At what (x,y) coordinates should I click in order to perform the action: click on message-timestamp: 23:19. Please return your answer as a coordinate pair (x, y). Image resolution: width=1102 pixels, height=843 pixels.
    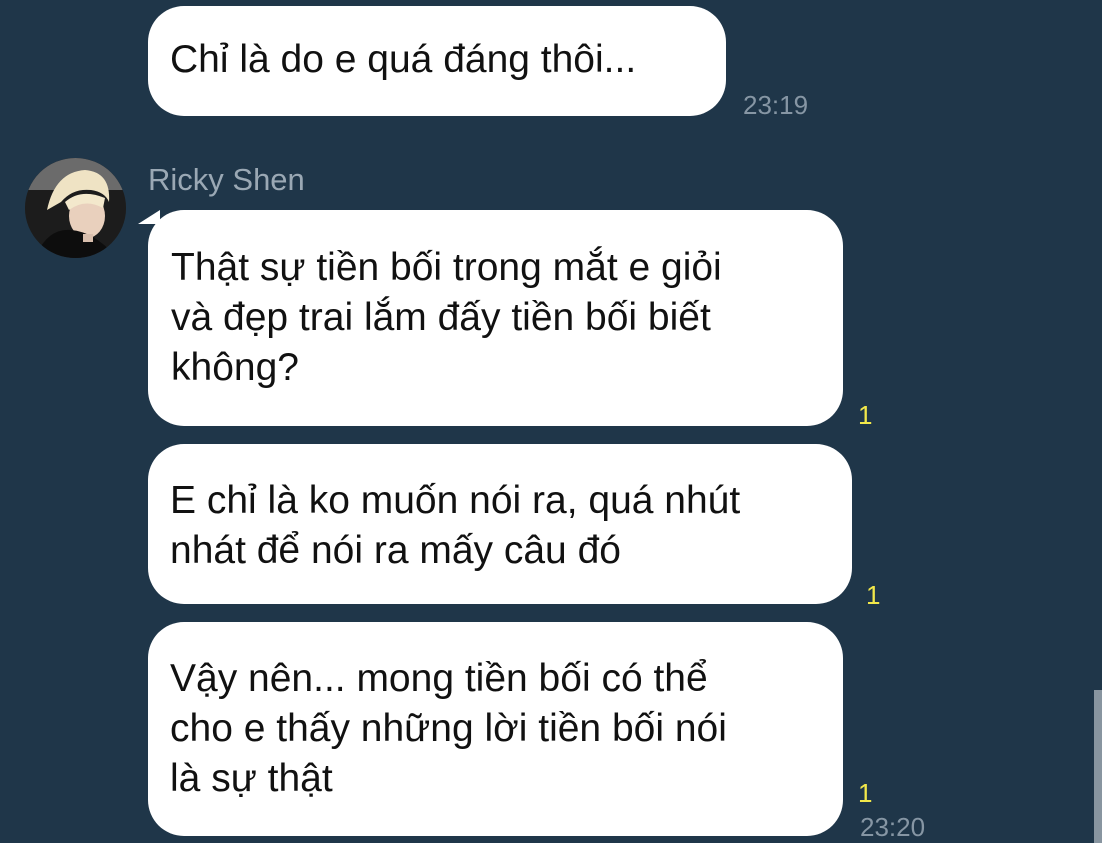
    Looking at the image, I should click on (776, 105).